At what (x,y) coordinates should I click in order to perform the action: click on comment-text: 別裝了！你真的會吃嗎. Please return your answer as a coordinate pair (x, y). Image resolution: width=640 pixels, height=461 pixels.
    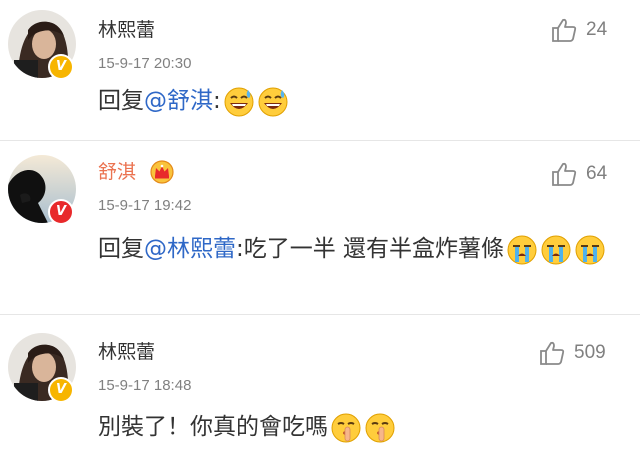
    Looking at the image, I should click on (247, 427).